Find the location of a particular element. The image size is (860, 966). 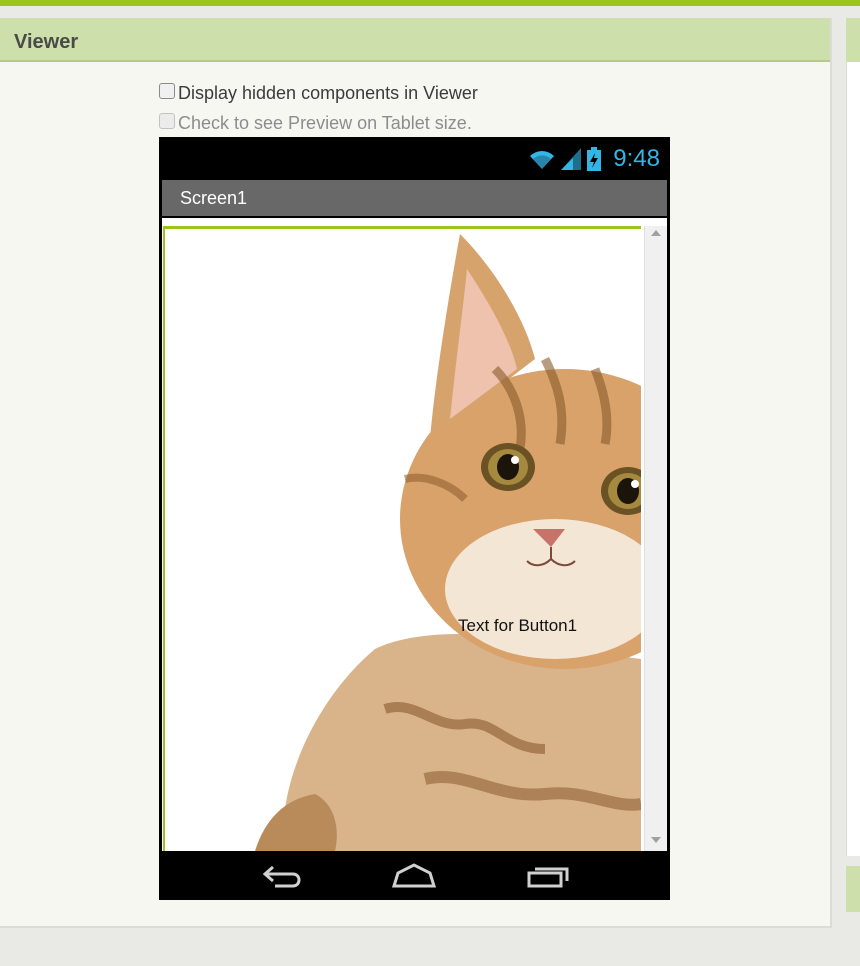

home-button is located at coordinates (414, 876).